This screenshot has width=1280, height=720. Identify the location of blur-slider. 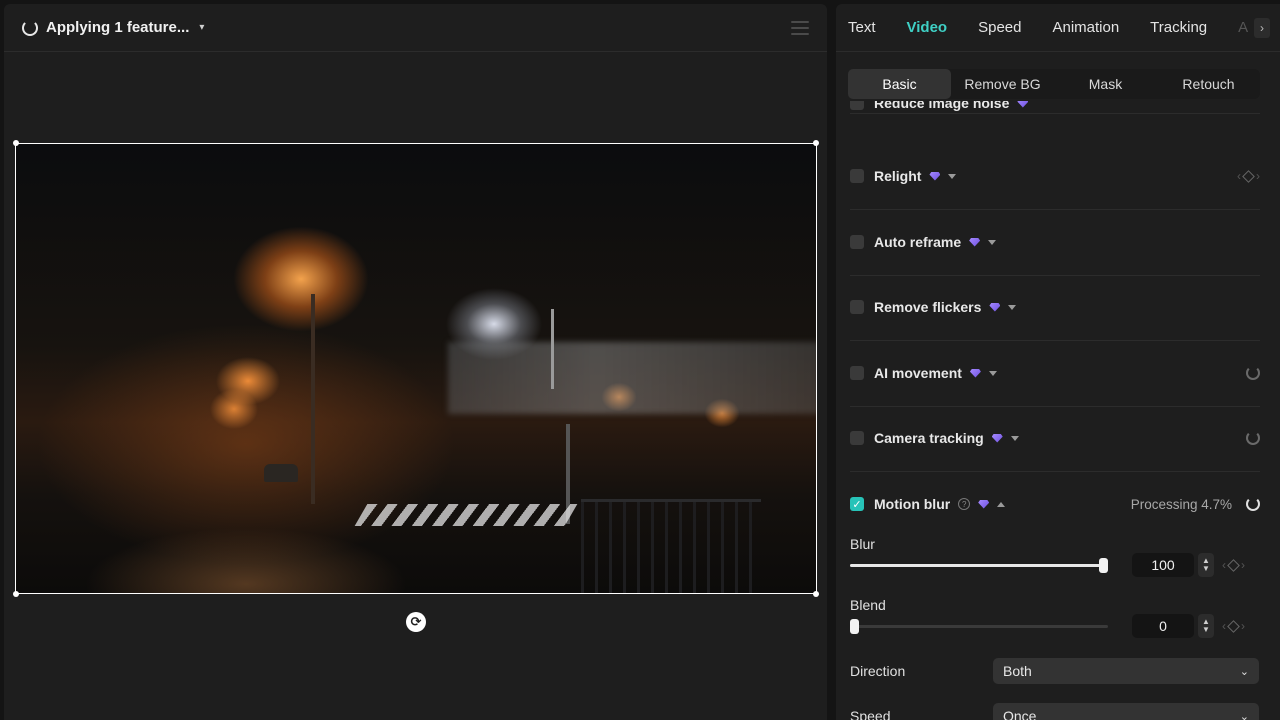
(979, 565).